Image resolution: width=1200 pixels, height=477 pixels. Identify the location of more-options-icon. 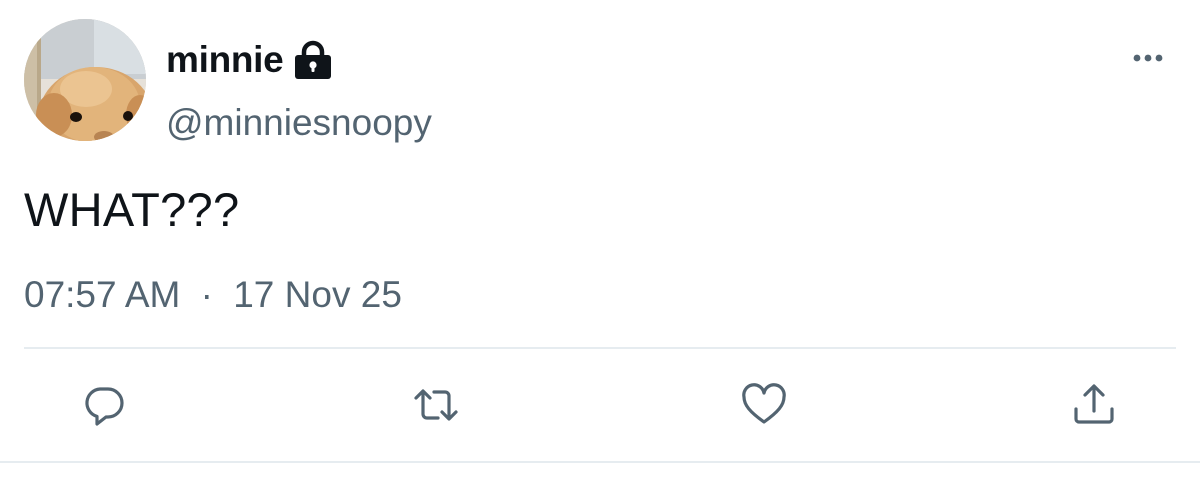
(1148, 58).